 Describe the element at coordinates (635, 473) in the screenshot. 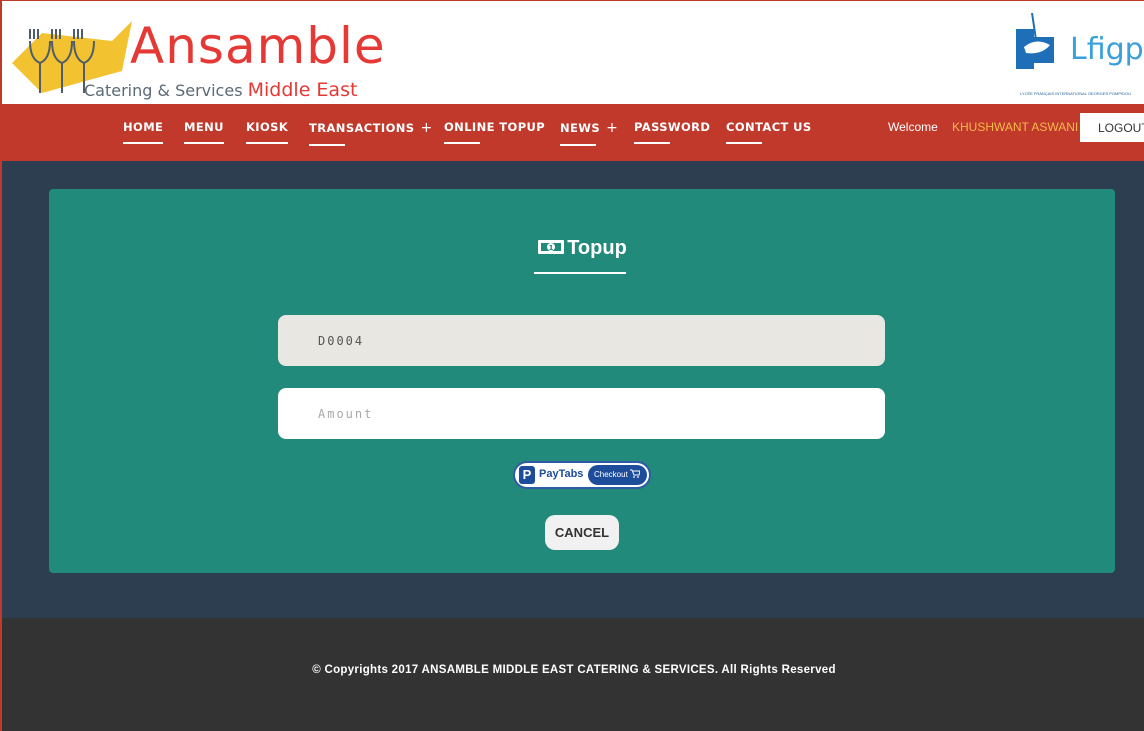

I see `cart-icon` at that location.